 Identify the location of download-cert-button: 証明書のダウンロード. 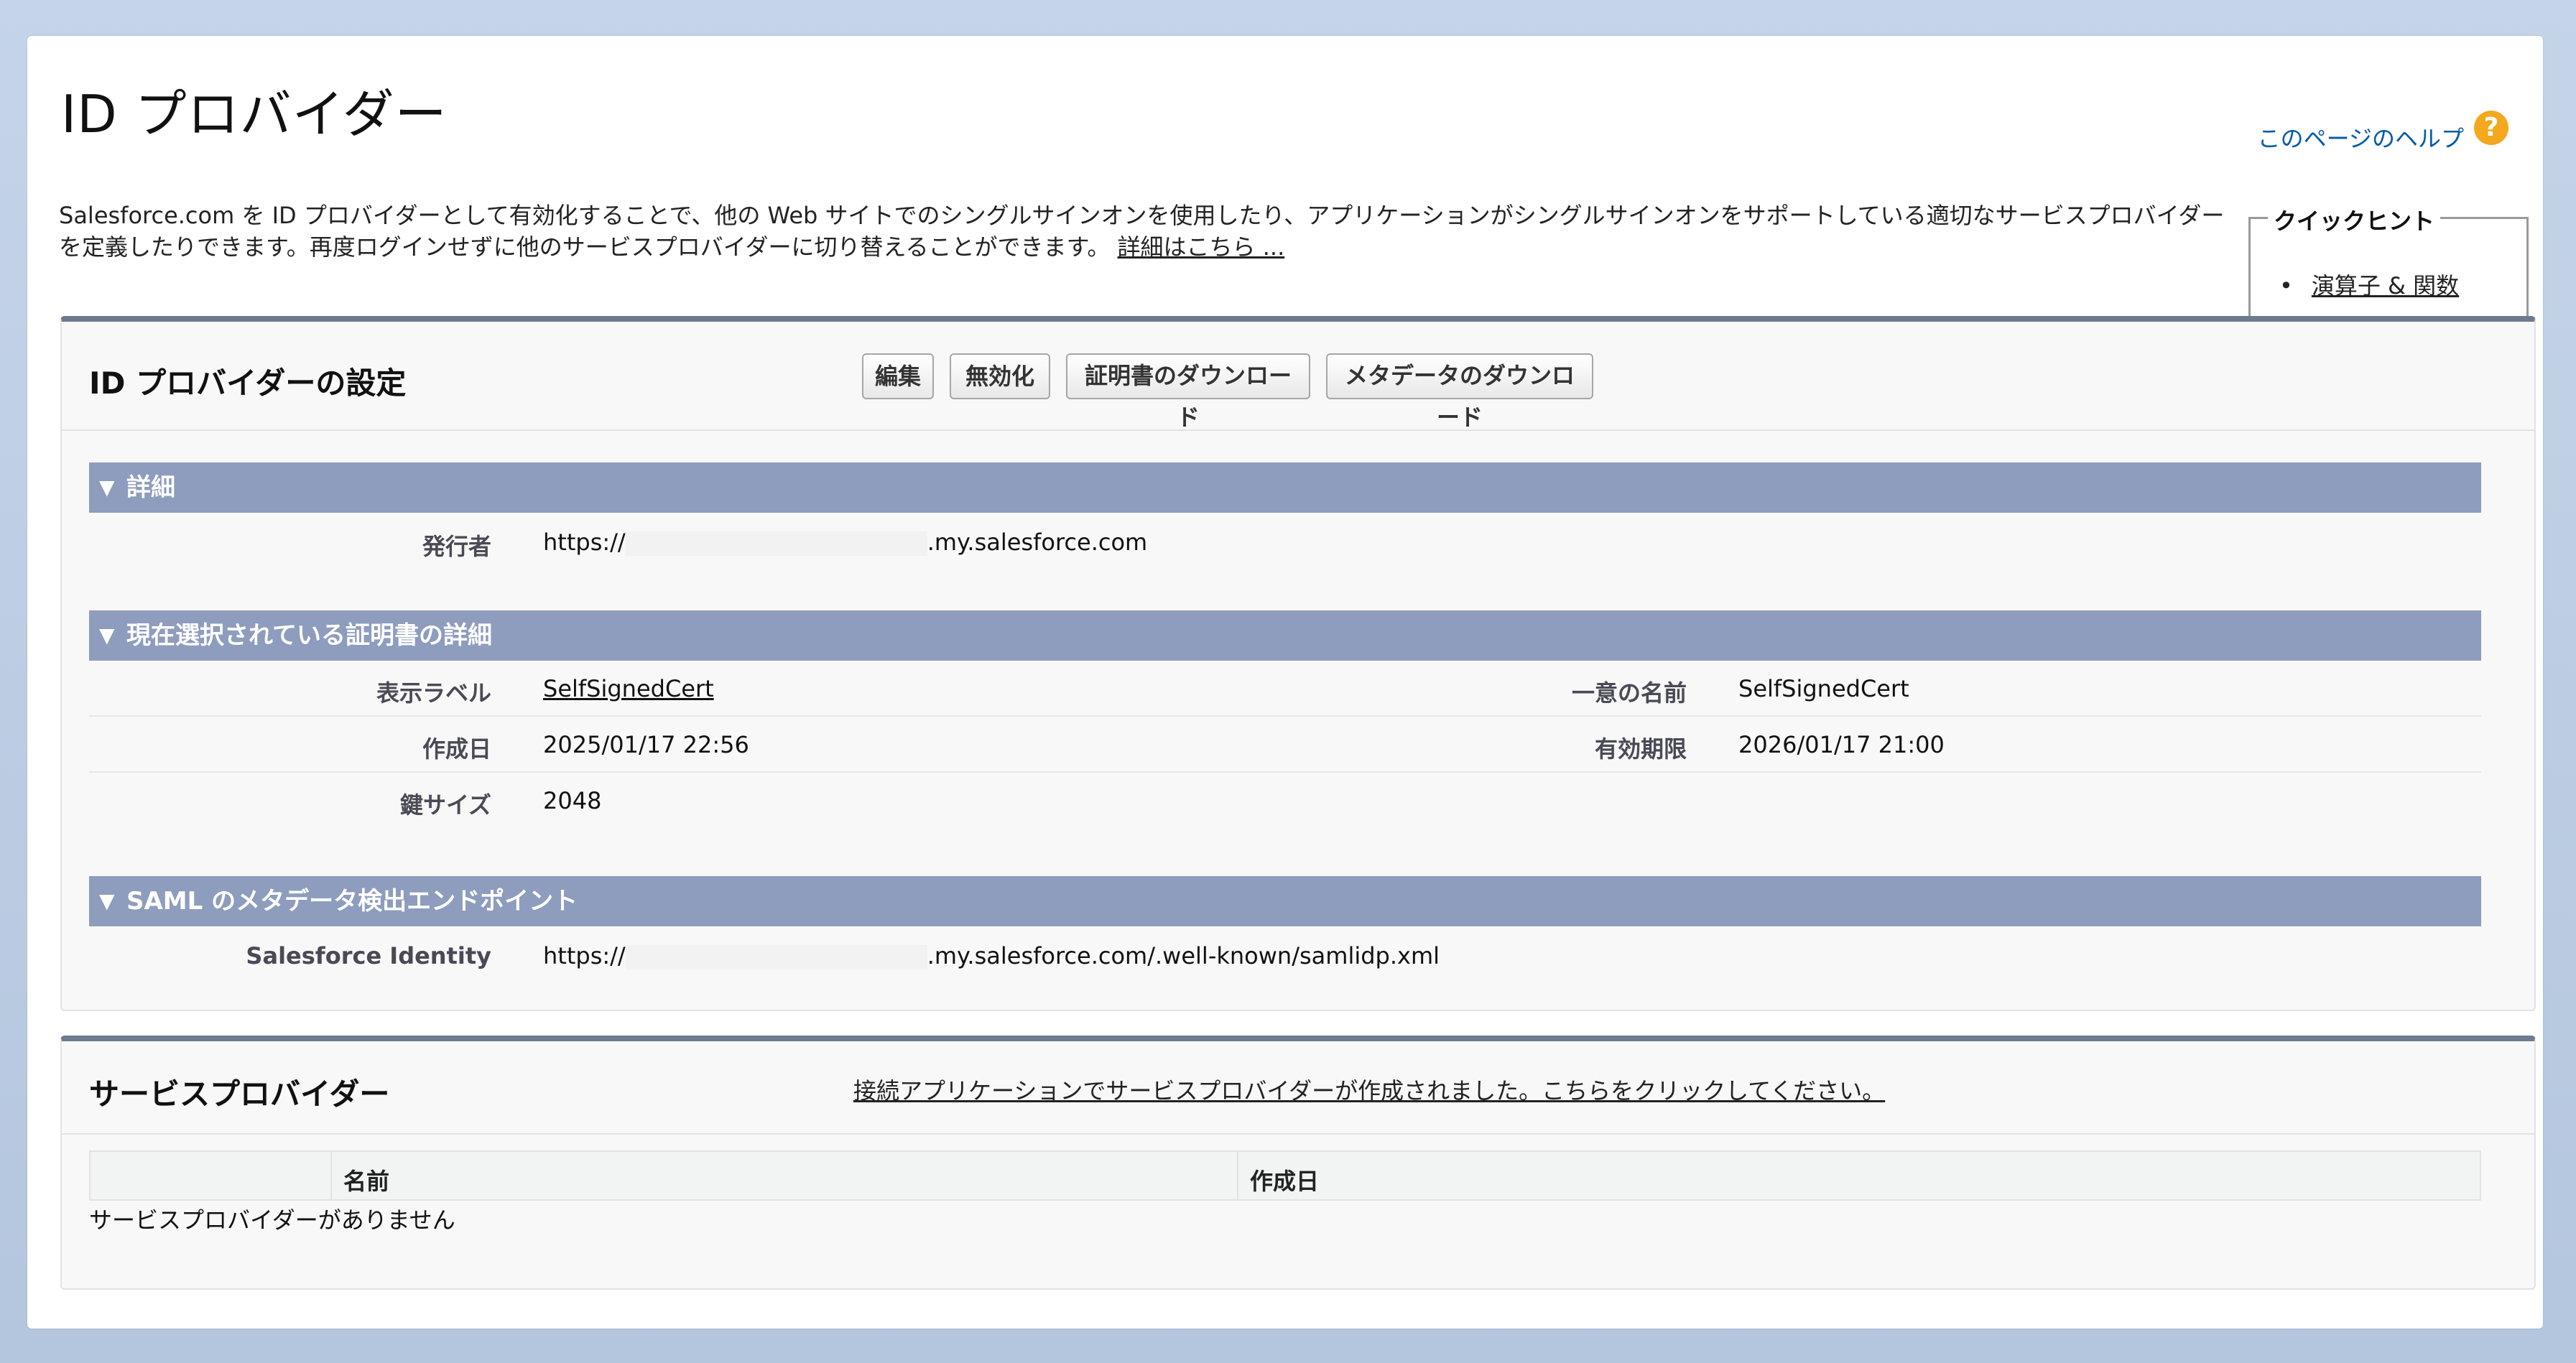
(1188, 392).